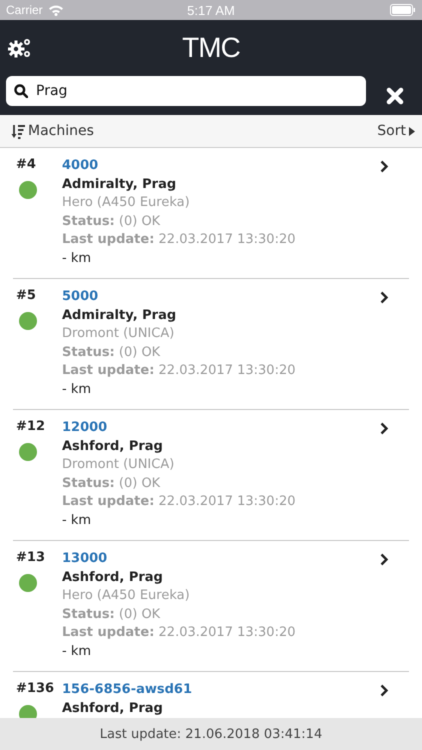 Image resolution: width=422 pixels, height=750 pixels. What do you see at coordinates (221, 428) in the screenshot?
I see `machine-id-link: 12000` at bounding box center [221, 428].